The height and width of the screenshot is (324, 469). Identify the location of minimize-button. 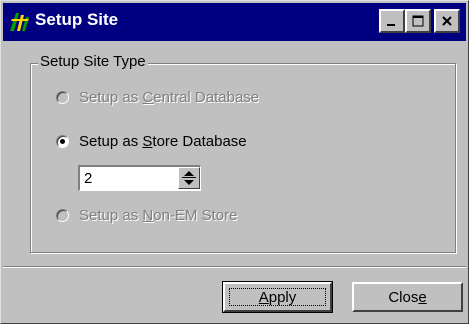
(392, 21).